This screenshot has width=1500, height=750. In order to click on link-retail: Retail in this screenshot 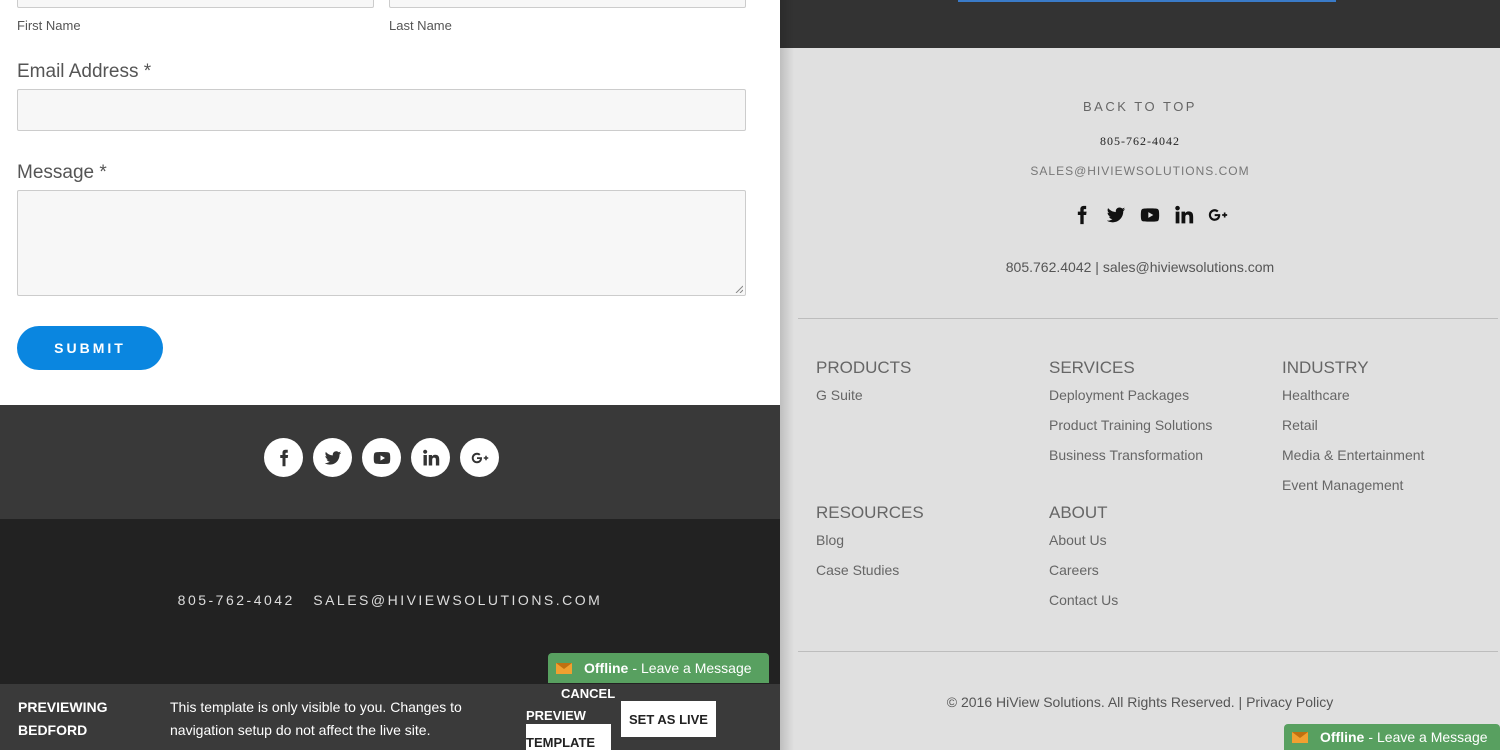, I will do `click(1300, 425)`.